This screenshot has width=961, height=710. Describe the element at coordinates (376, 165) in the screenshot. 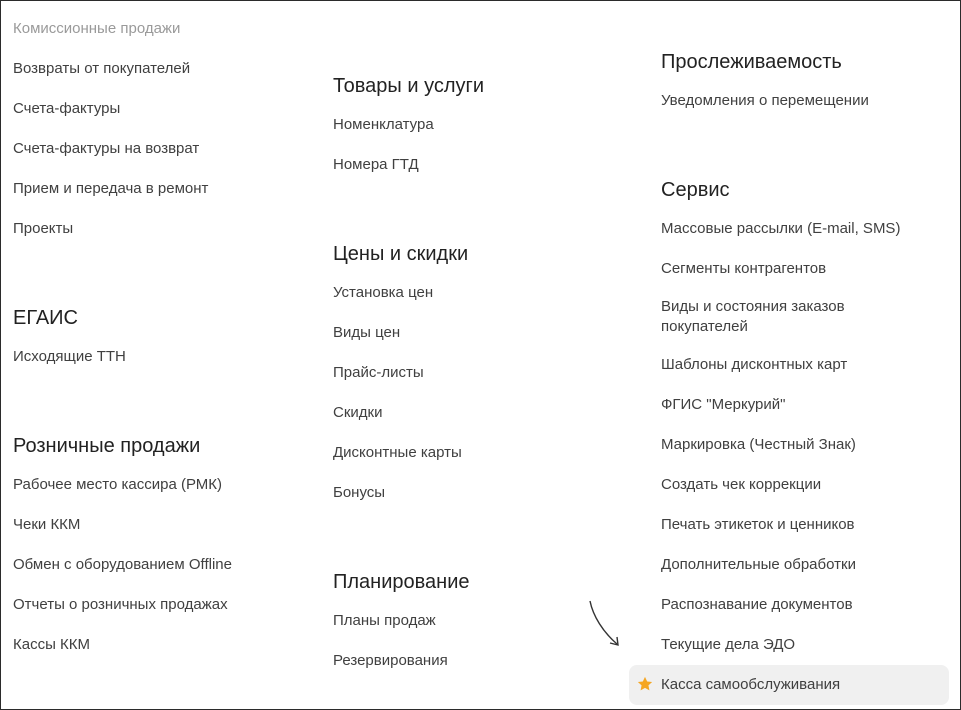

I see `menu-item-gtd-numbers: Номера ГТД` at that location.